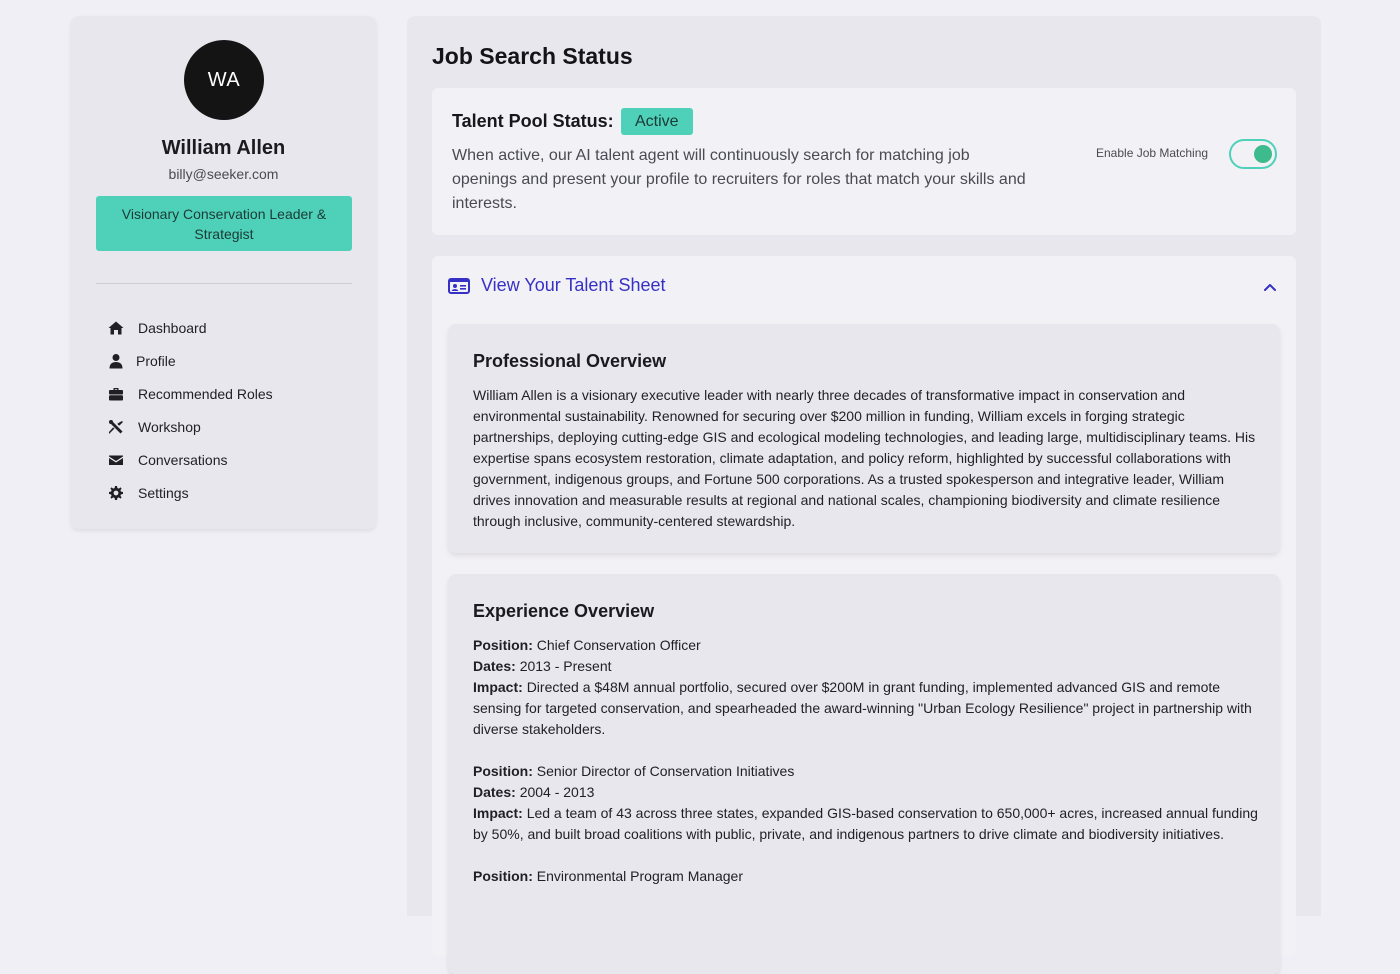 The width and height of the screenshot is (1400, 974). Describe the element at coordinates (532, 56) in the screenshot. I see `page-title: Job Search Status` at that location.